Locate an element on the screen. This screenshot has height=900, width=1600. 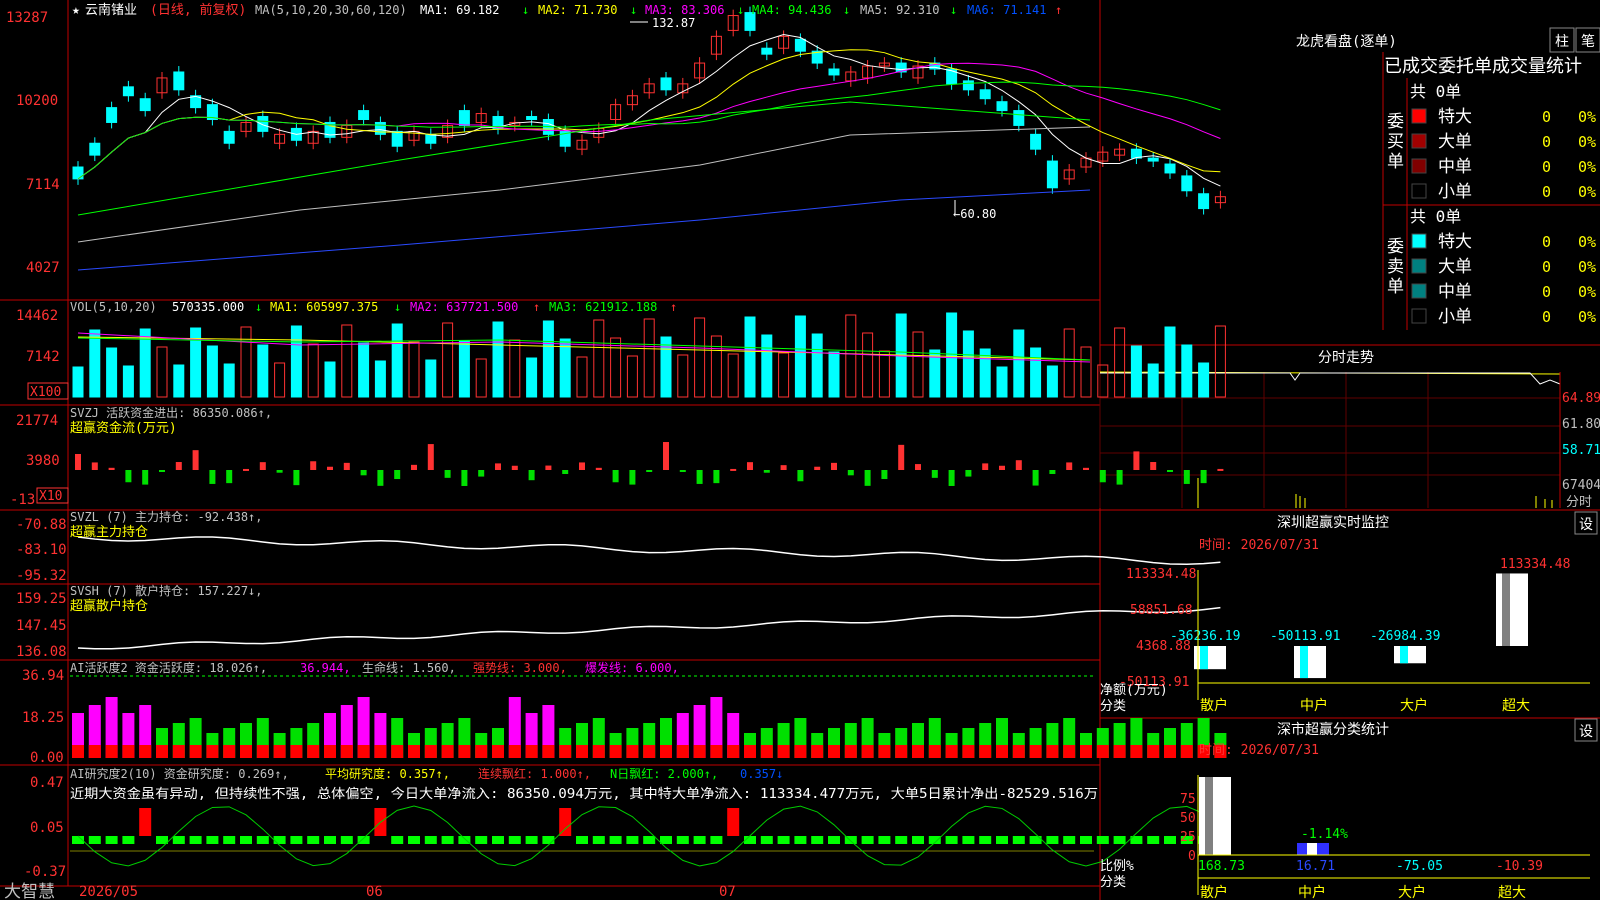
monitor-value-label: -36236.19 is located at coordinates (1205, 636).